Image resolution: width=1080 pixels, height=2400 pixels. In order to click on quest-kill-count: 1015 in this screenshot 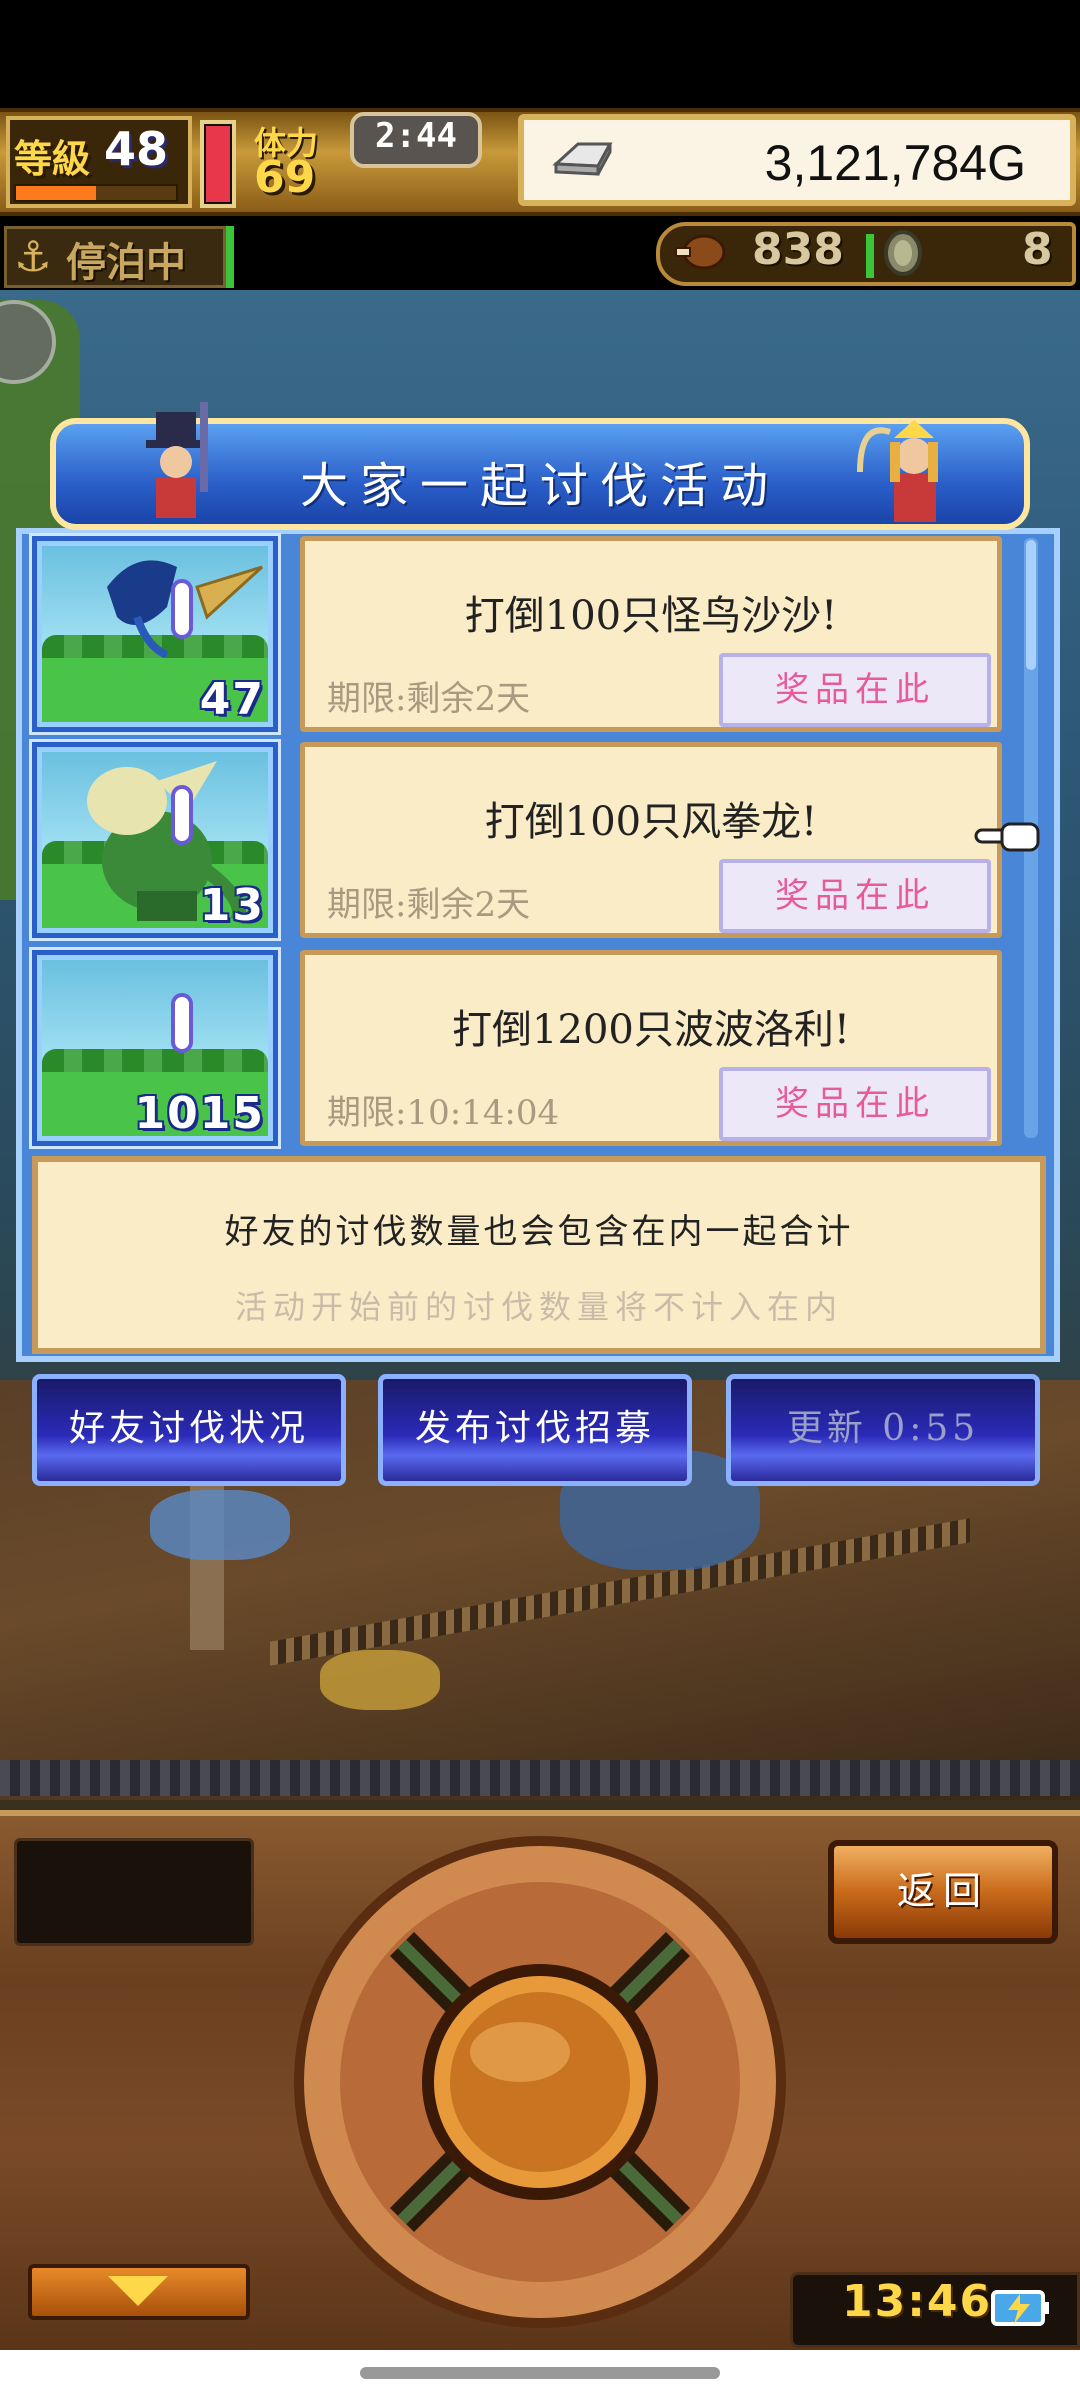, I will do `click(199, 1113)`.